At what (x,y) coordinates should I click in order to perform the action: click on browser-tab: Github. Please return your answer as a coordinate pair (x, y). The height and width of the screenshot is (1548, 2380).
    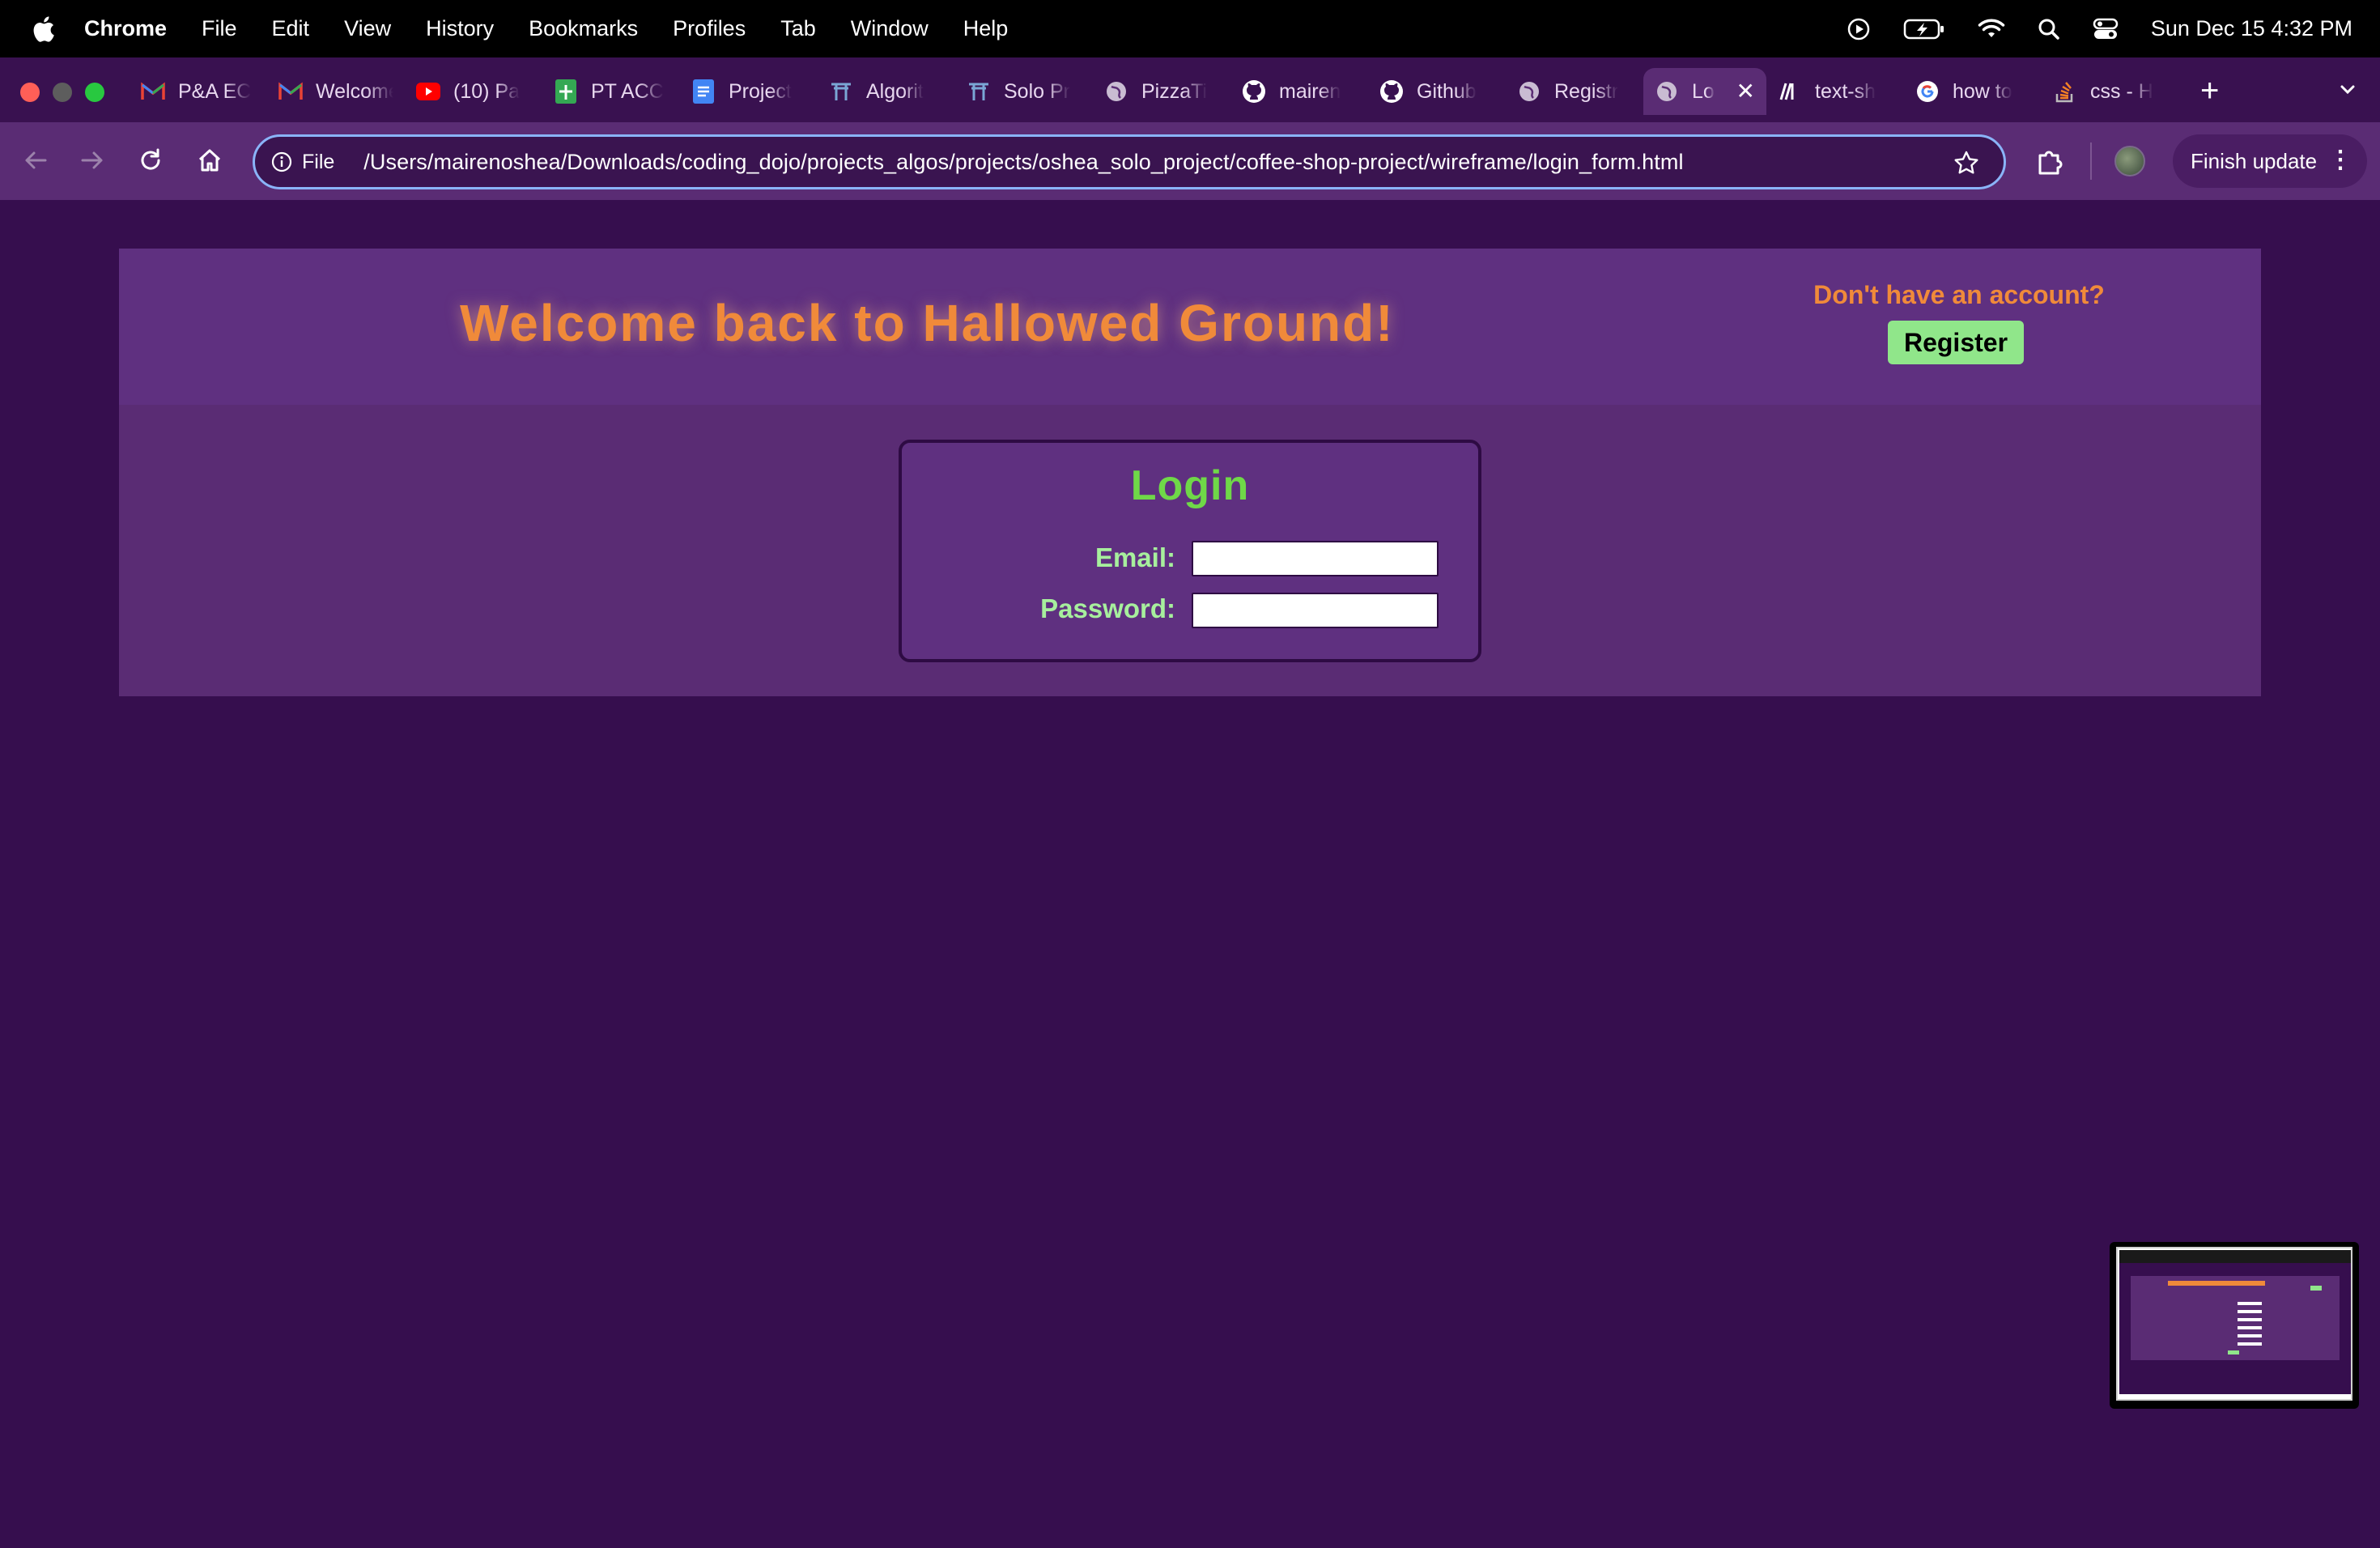
    Looking at the image, I should click on (1437, 92).